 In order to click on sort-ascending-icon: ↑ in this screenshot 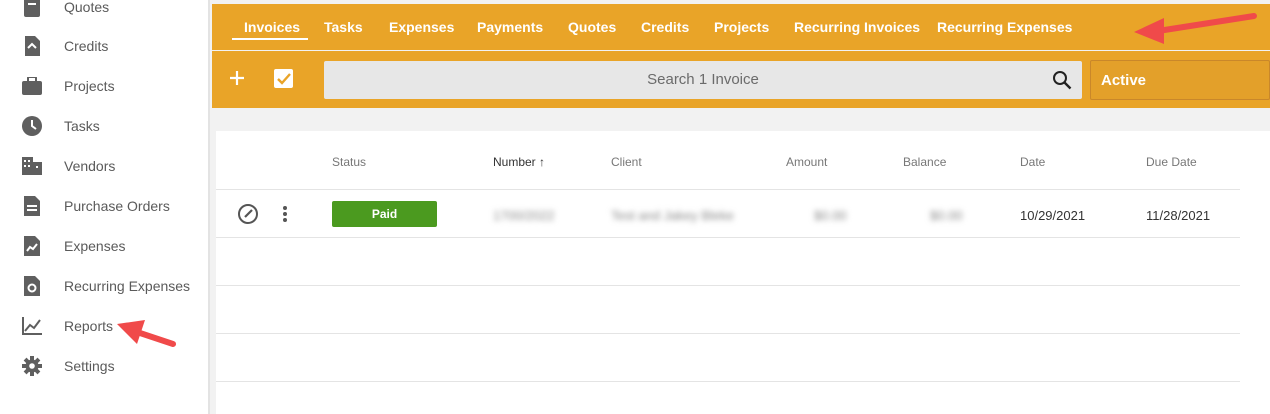, I will do `click(542, 162)`.